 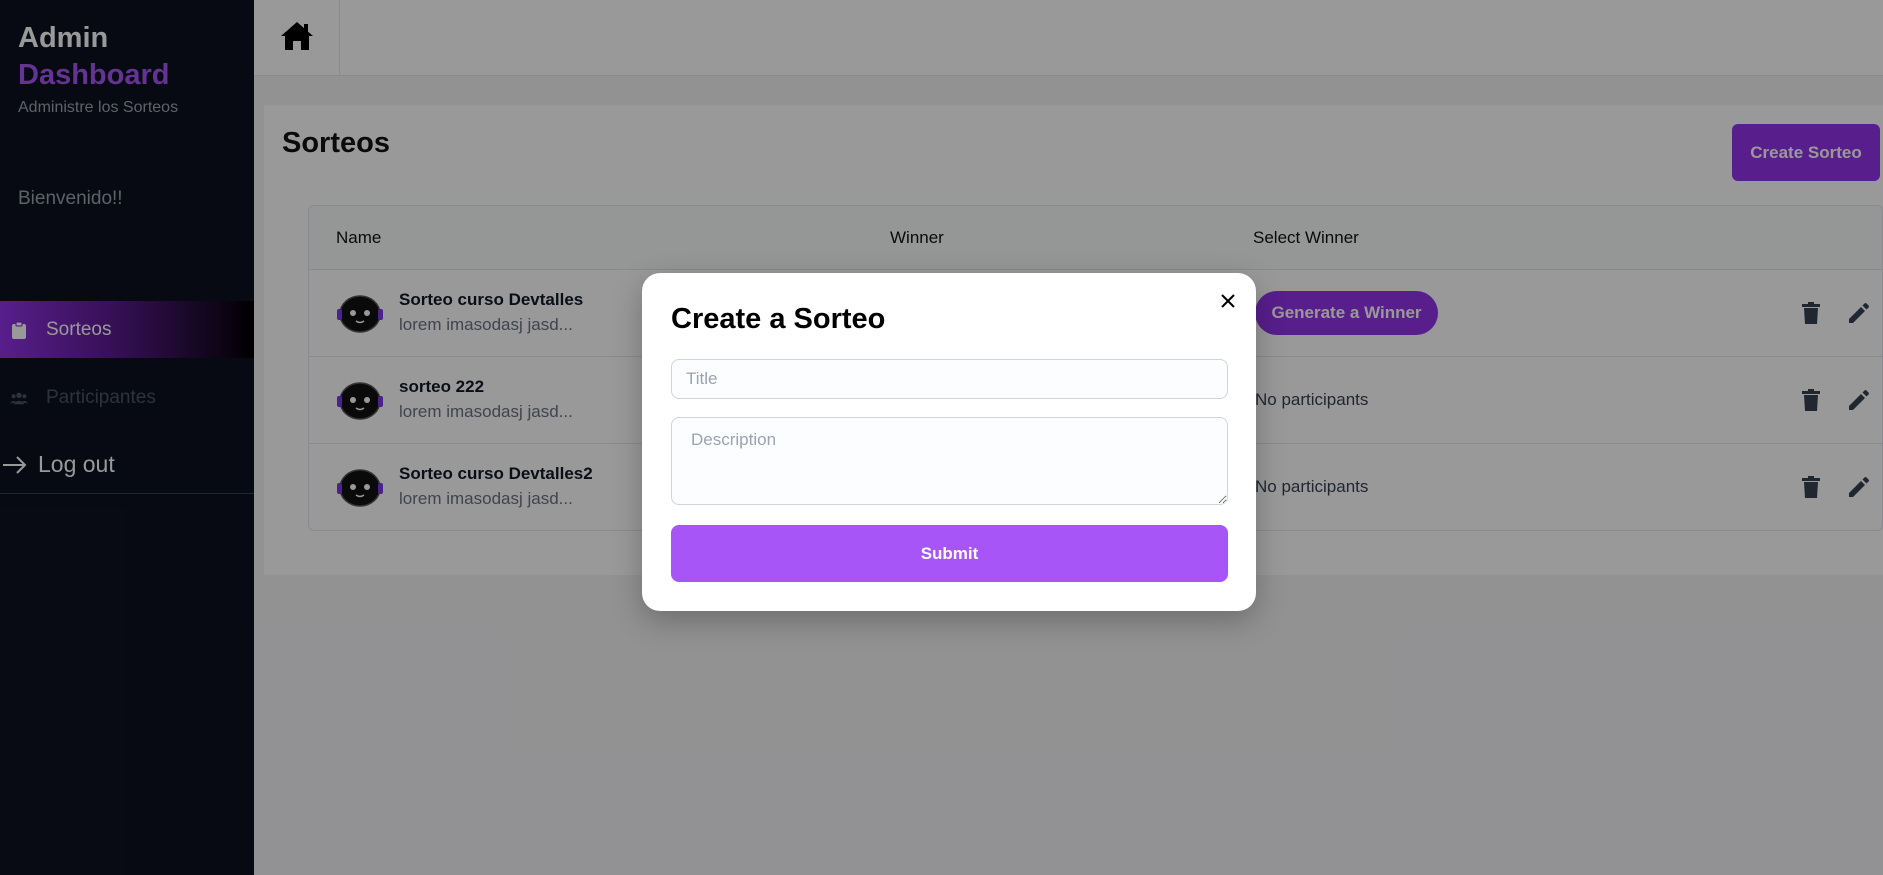 What do you see at coordinates (1228, 301) in the screenshot?
I see `close-icon` at bounding box center [1228, 301].